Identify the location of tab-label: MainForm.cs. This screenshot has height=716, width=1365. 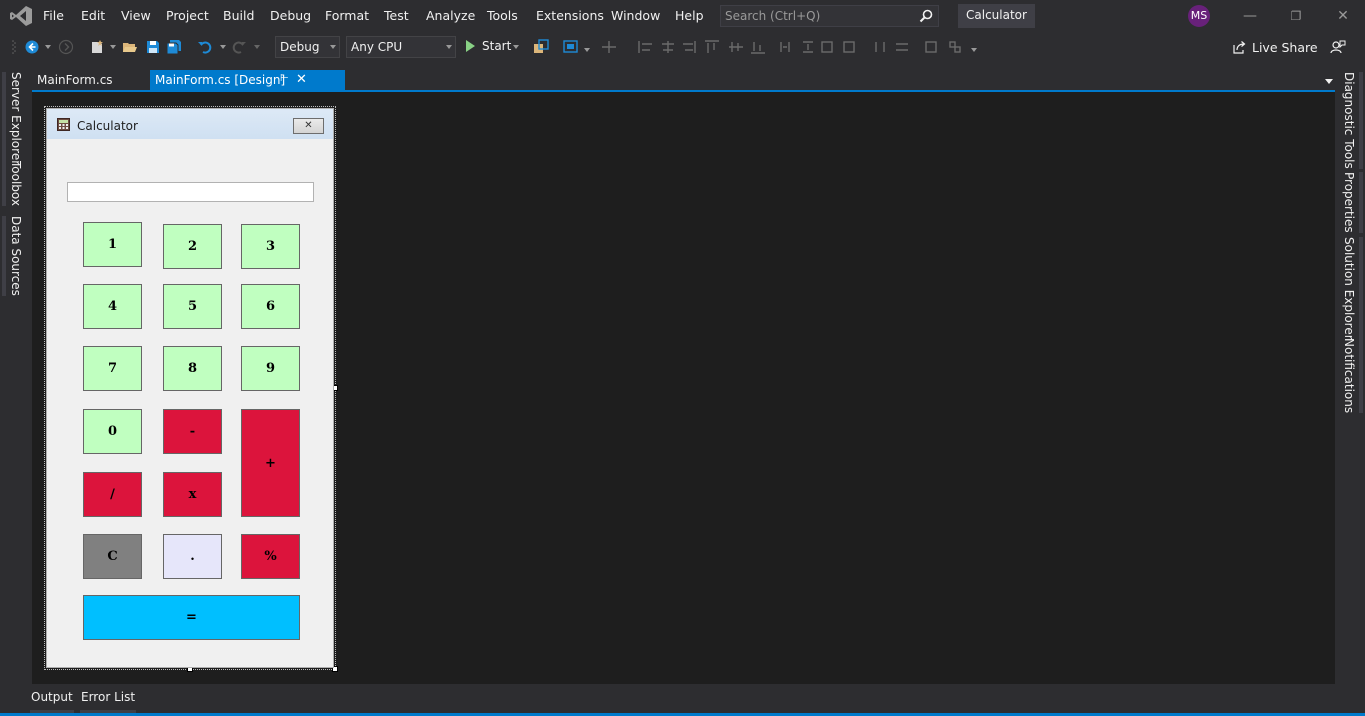
(75, 80).